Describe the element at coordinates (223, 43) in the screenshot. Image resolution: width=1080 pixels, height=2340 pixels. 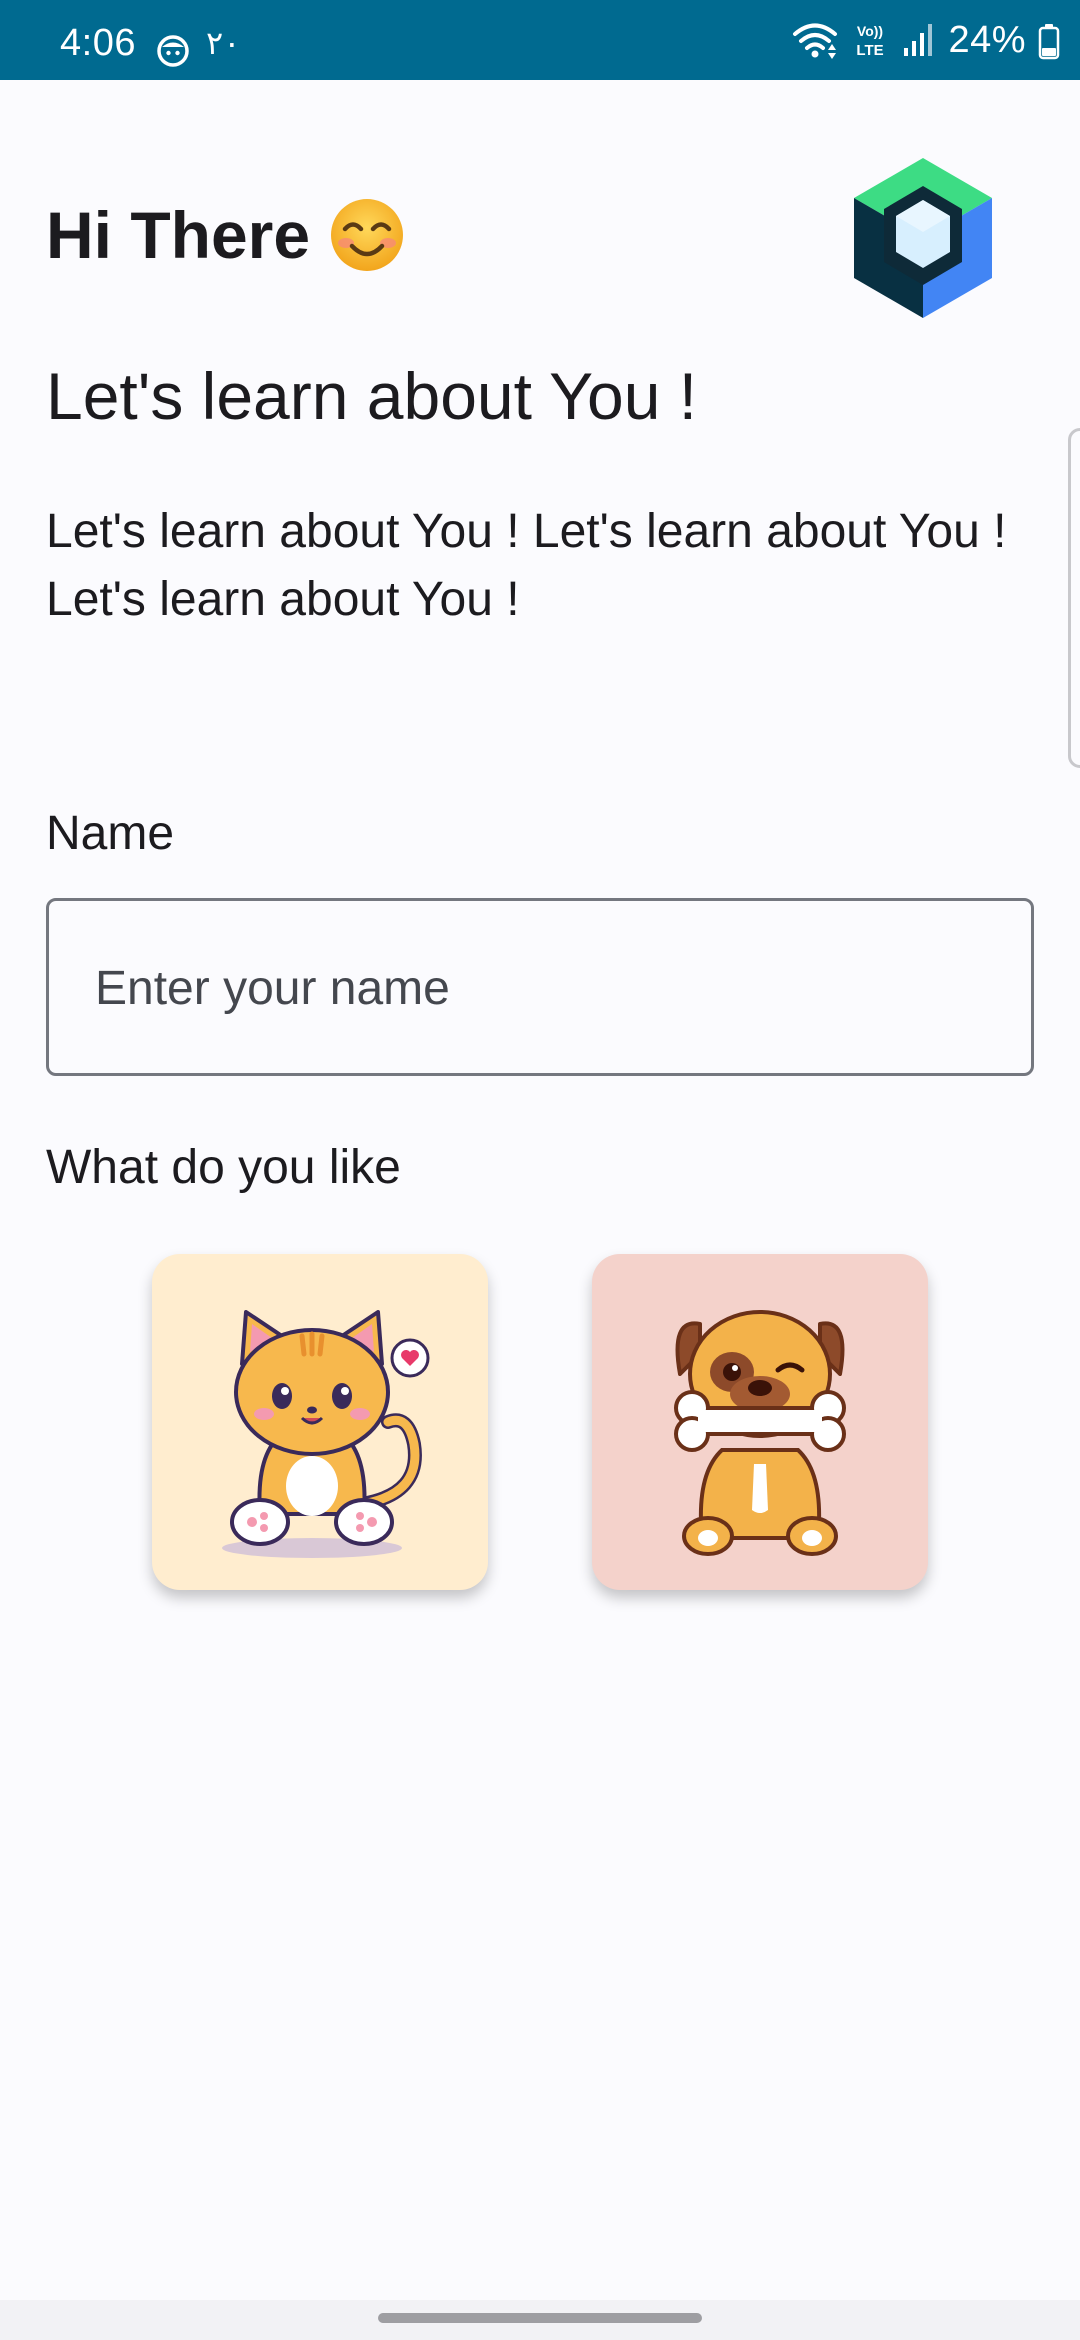
I see `notification-count: ٢٠` at that location.